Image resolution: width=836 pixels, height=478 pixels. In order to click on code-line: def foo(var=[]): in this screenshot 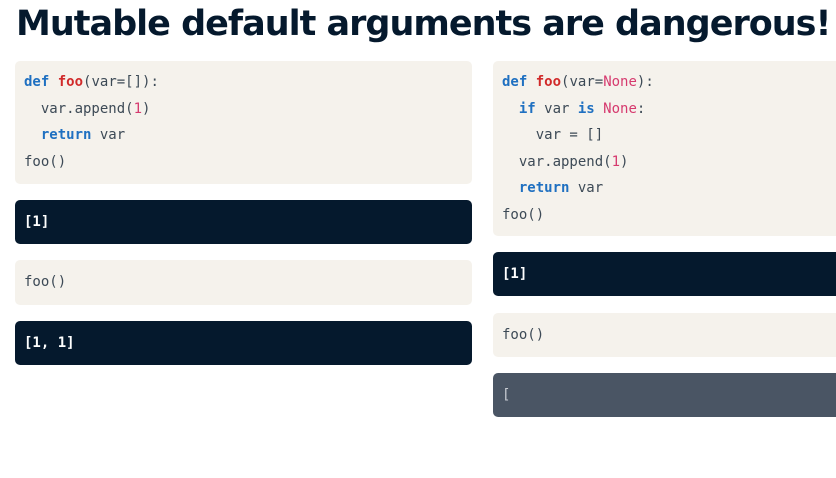, I will do `click(243, 82)`.